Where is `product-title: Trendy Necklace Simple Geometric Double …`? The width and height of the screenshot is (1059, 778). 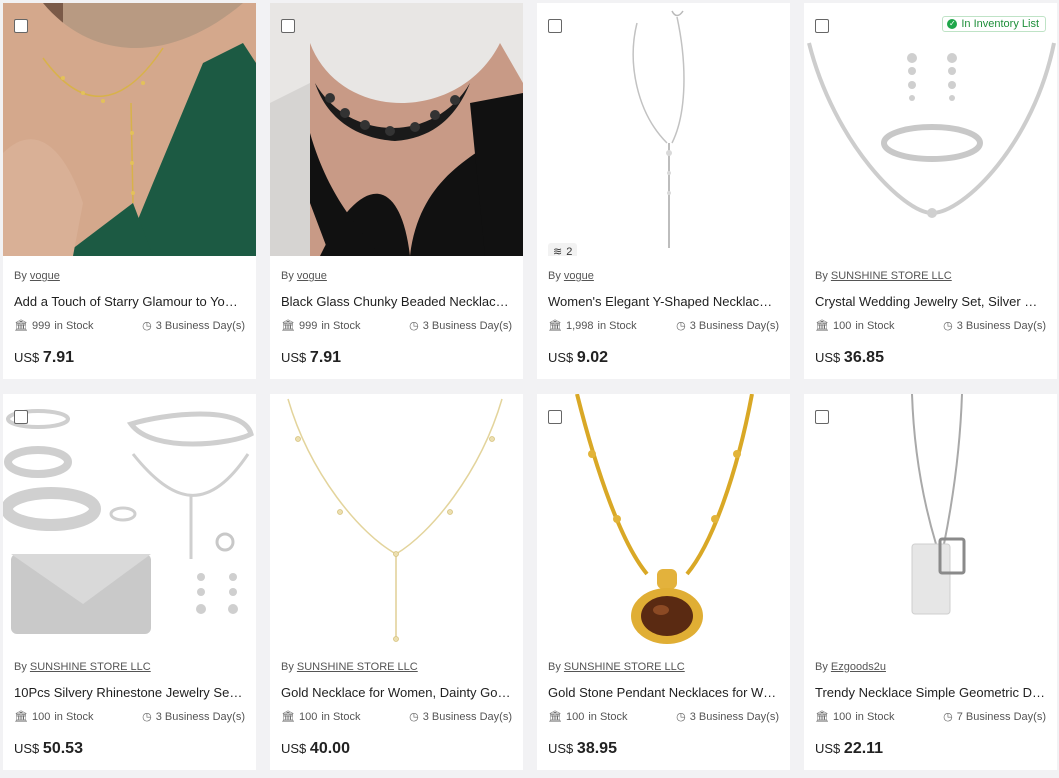 product-title: Trendy Necklace Simple Geometric Double … is located at coordinates (930, 693).